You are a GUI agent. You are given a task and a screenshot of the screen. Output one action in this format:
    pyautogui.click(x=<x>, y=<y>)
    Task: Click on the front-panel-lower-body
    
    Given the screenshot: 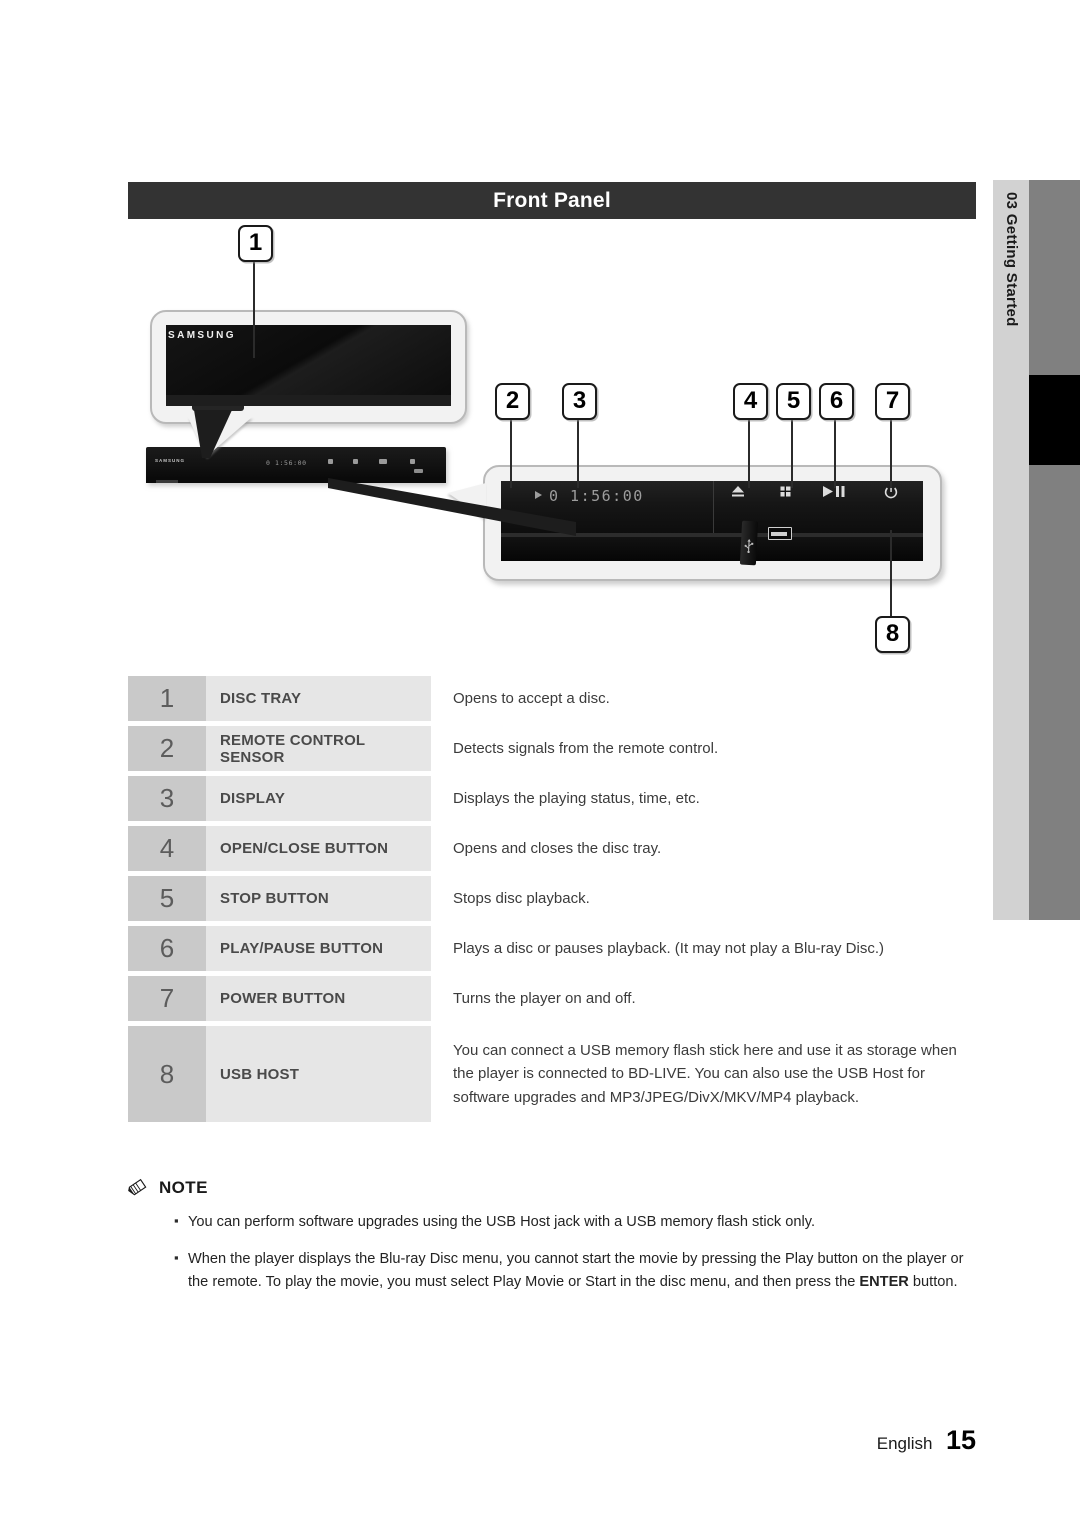 What is the action you would take?
    pyautogui.click(x=712, y=549)
    